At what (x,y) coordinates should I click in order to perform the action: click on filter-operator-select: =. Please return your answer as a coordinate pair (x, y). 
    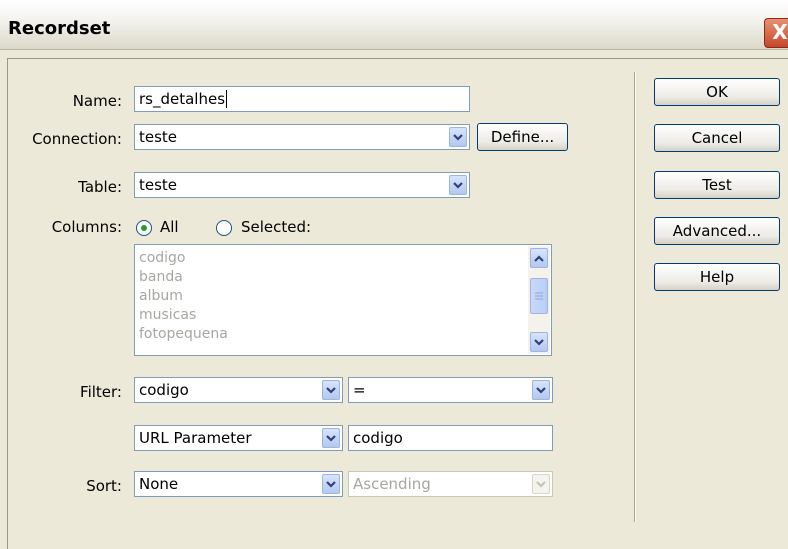
    Looking at the image, I should click on (450, 390).